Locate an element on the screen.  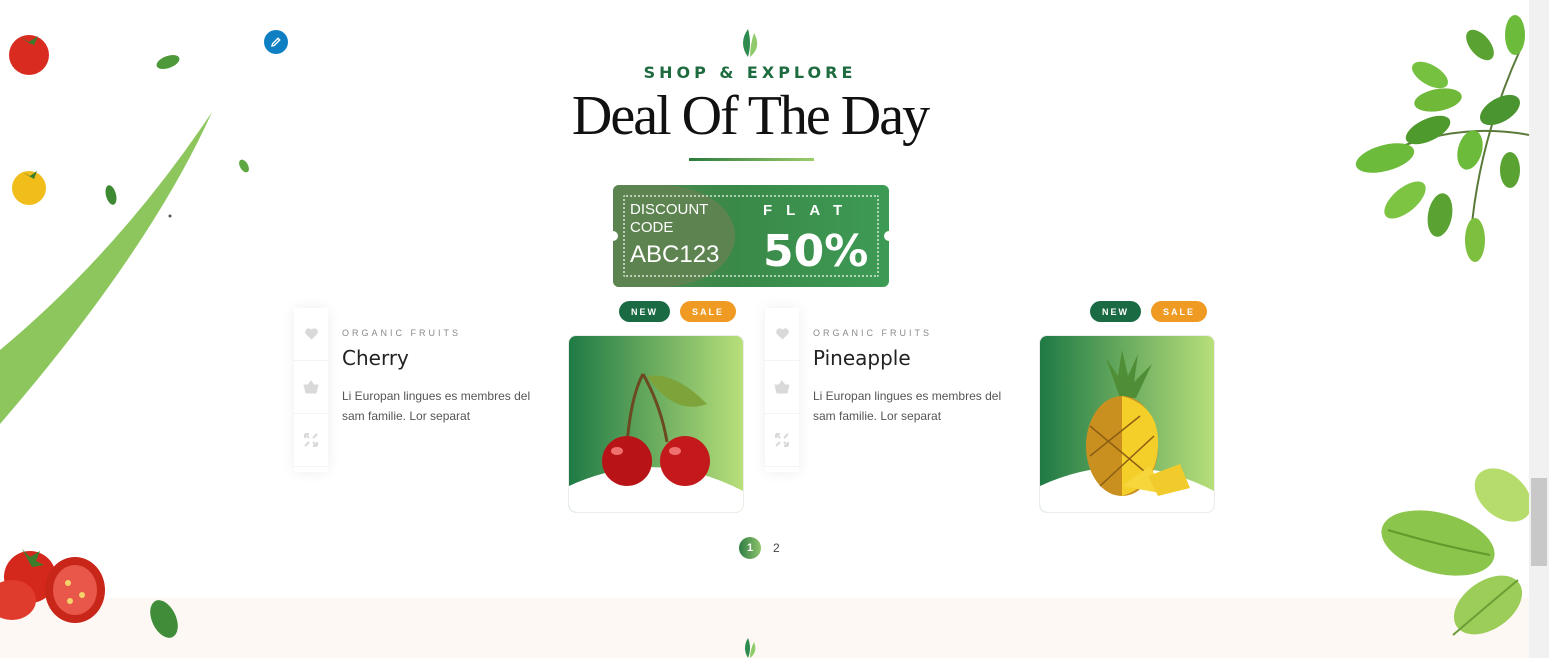
page-scrollbar is located at coordinates (1539, 329).